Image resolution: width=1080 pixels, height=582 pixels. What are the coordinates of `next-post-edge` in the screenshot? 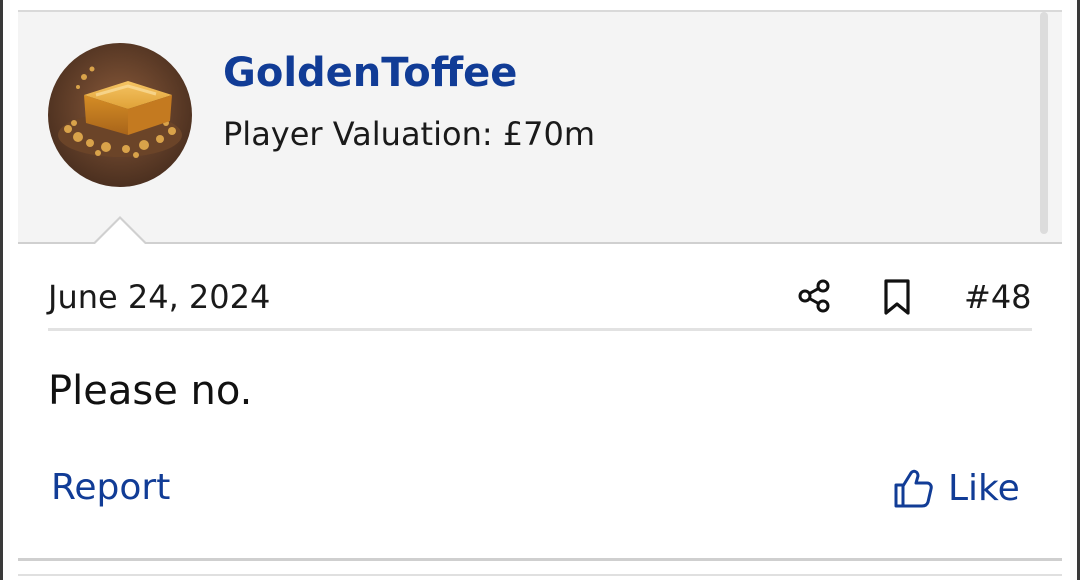 It's located at (540, 578).